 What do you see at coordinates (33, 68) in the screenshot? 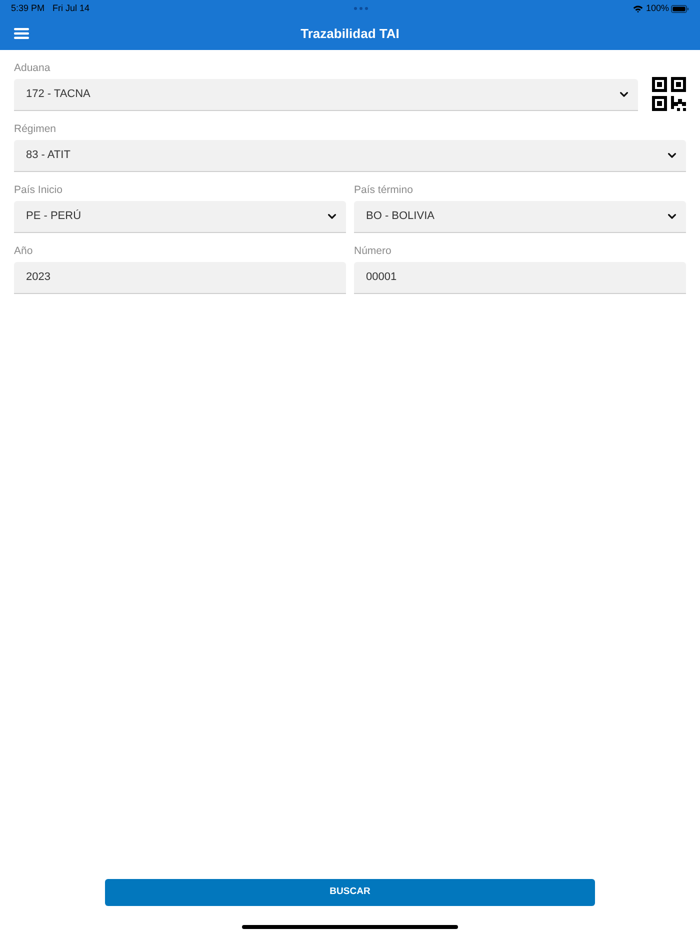
I see `field-label: Aduana` at bounding box center [33, 68].